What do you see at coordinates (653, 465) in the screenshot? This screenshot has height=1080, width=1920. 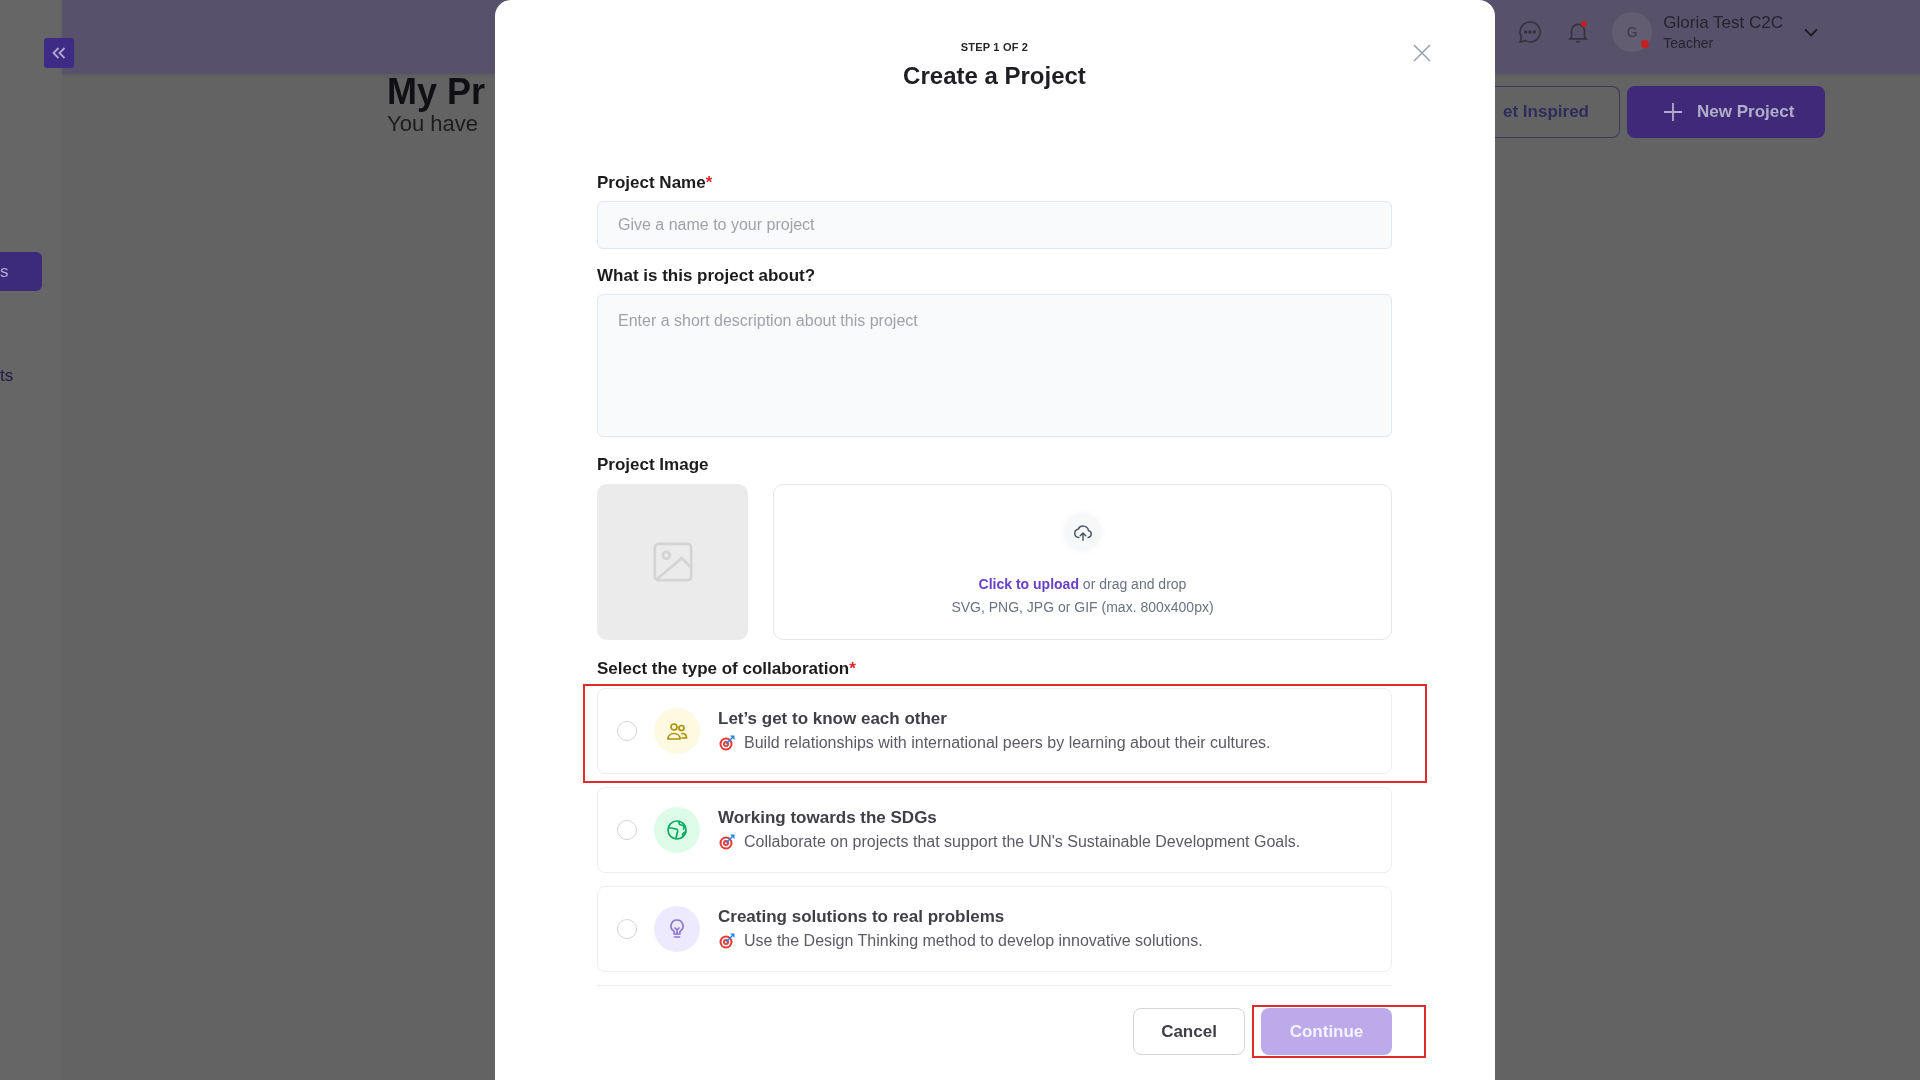 I see `field-label: Project Image` at bounding box center [653, 465].